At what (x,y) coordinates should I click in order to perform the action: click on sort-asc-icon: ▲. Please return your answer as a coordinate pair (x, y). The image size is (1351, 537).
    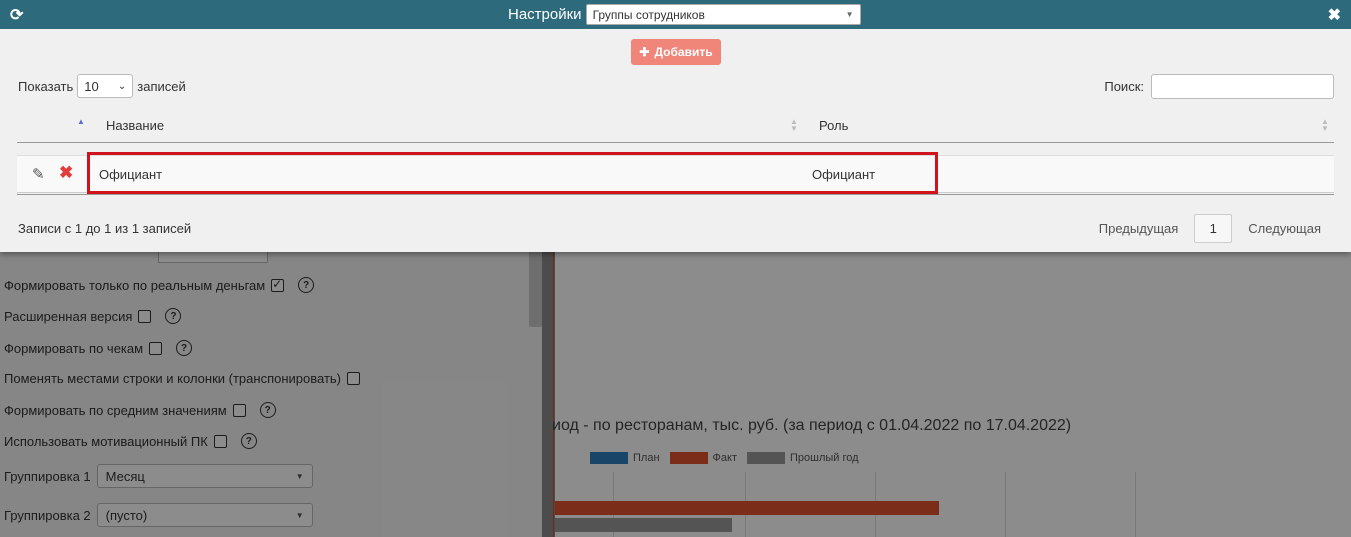
    Looking at the image, I should click on (81, 121).